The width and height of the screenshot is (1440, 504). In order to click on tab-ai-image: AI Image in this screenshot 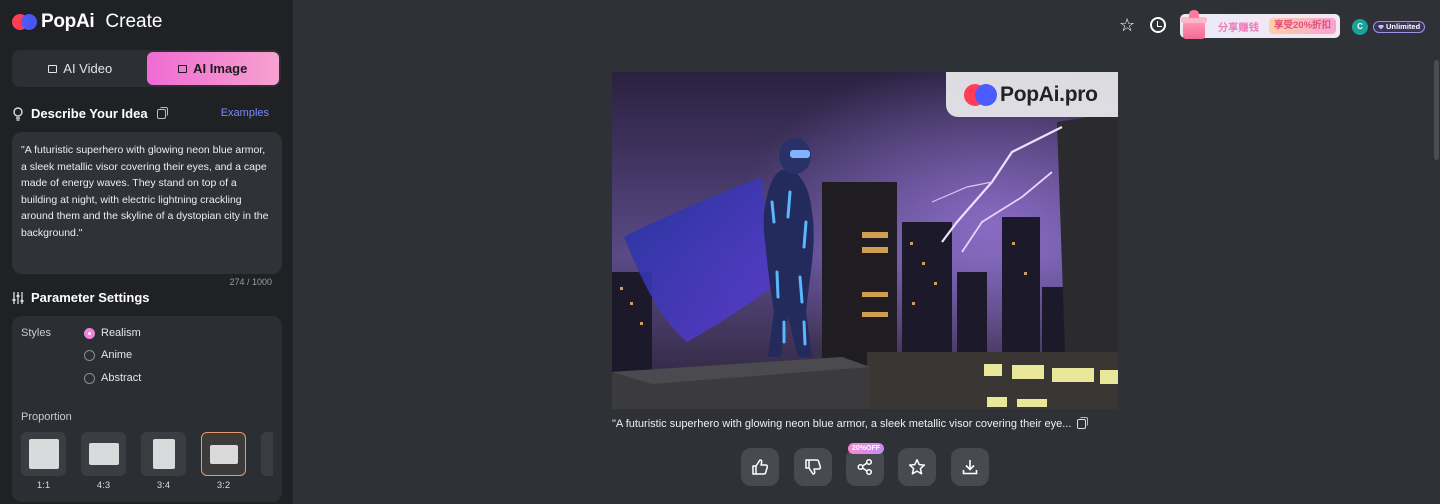, I will do `click(212, 68)`.